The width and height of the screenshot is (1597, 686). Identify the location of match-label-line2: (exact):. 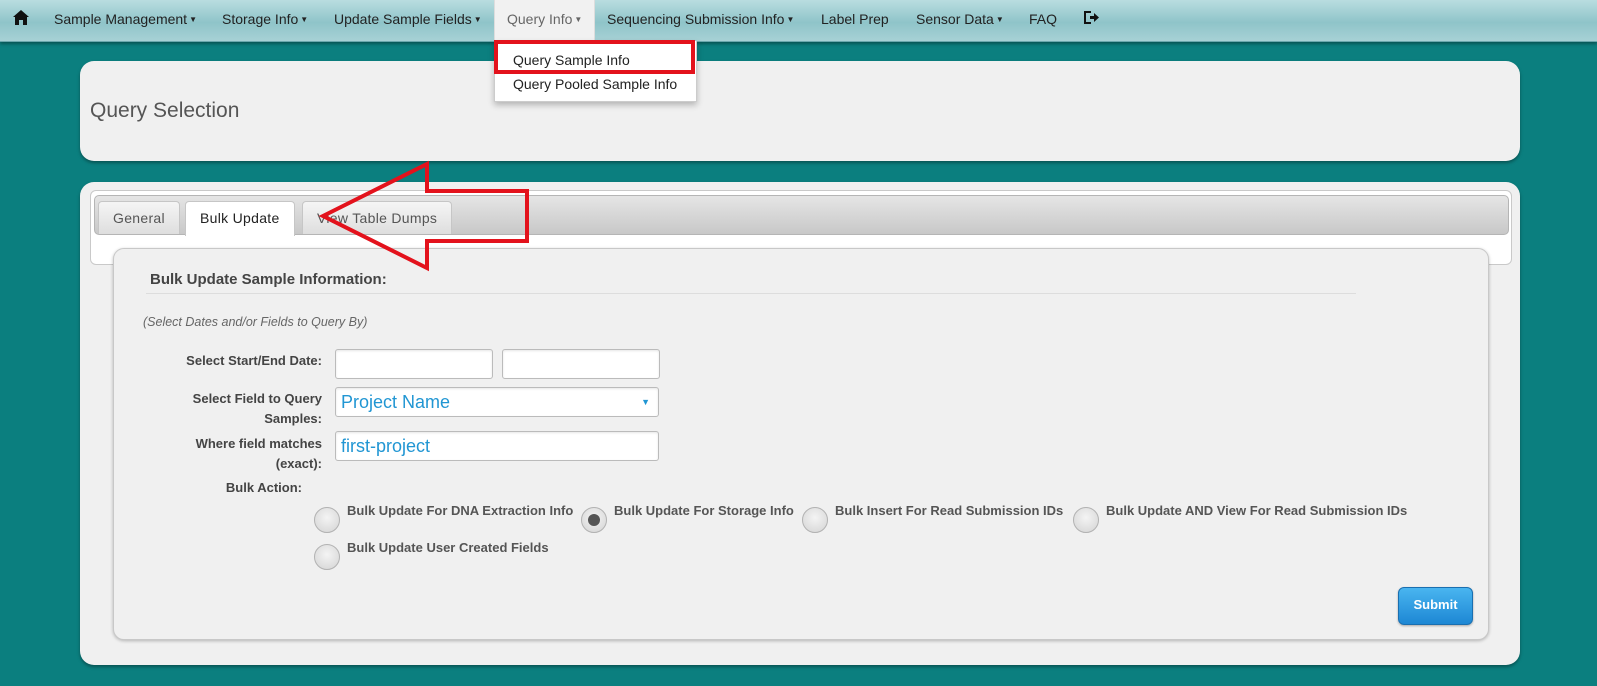
(298, 463).